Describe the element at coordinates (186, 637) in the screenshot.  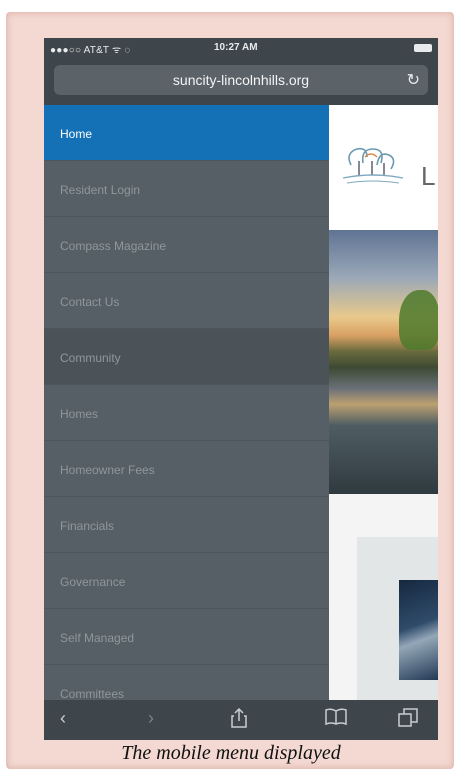
I see `menu-item-self-managed: Self Managed` at that location.